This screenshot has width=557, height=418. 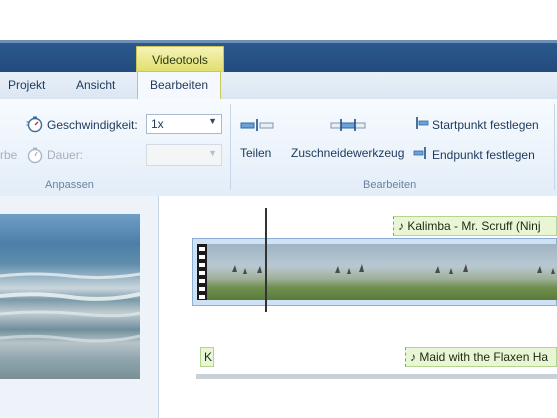 I want to click on duration-stopwatch-icon, so click(x=35, y=155).